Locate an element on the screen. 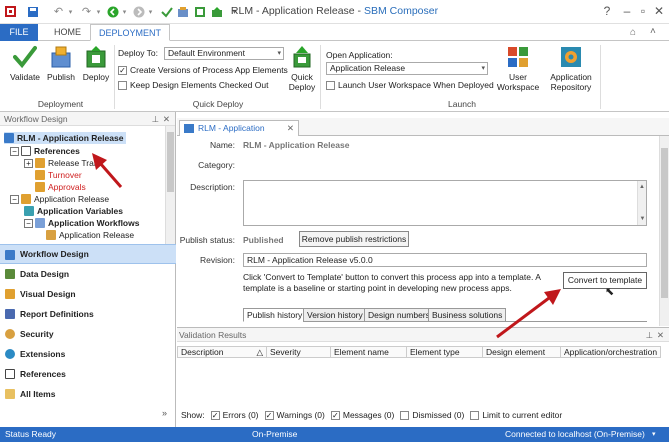 This screenshot has width=669, height=442. quick-deploy-button: Quick Deploy is located at coordinates (302, 68).